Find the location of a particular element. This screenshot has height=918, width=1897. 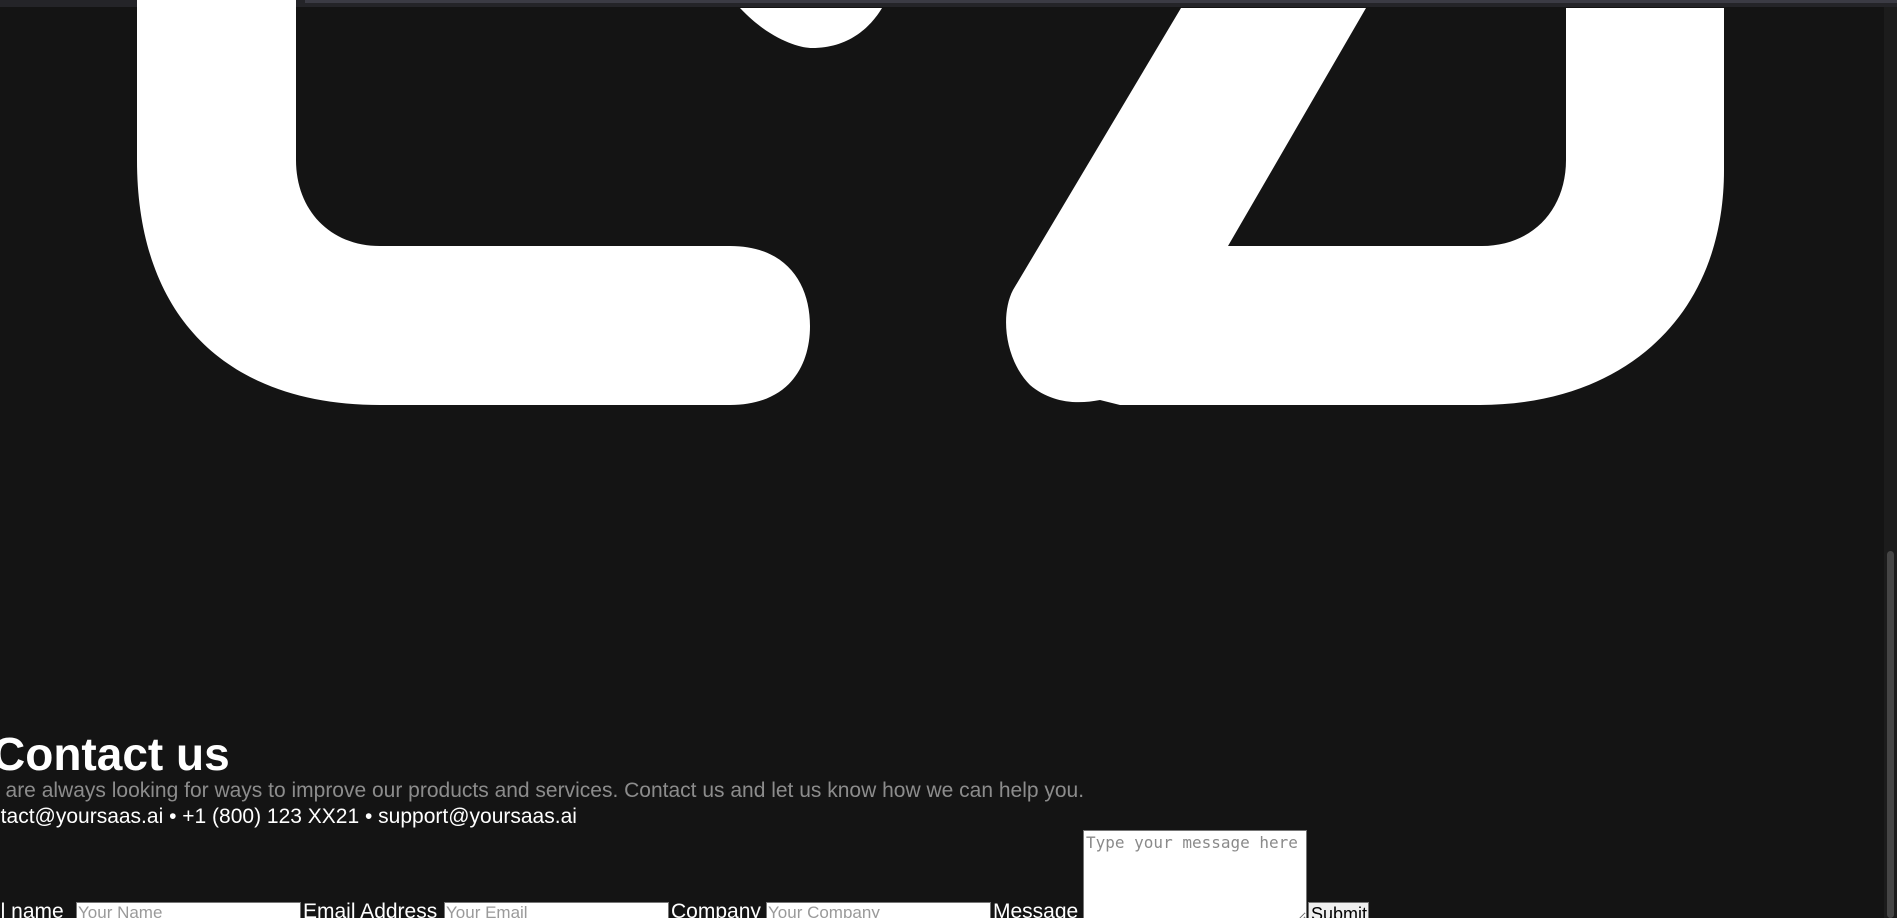

message-label: Message is located at coordinates (1036, 909).